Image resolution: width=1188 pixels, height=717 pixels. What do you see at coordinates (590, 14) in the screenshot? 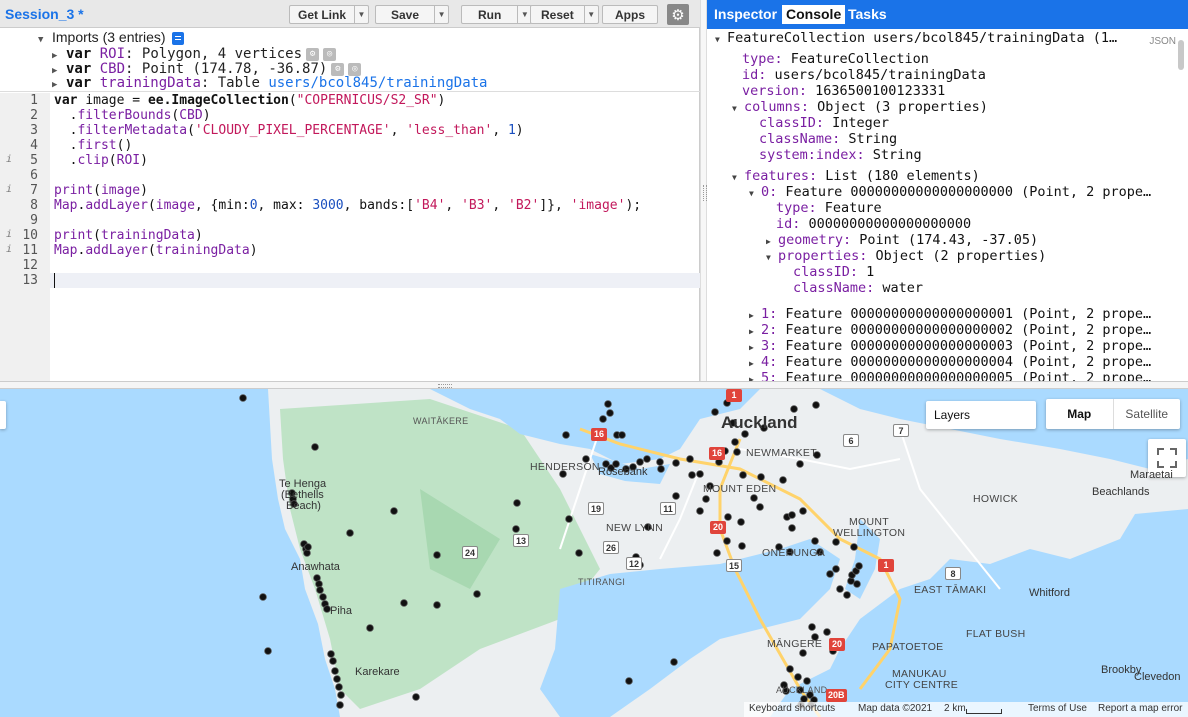
I see `reset-dropdown-icon: ▼` at bounding box center [590, 14].